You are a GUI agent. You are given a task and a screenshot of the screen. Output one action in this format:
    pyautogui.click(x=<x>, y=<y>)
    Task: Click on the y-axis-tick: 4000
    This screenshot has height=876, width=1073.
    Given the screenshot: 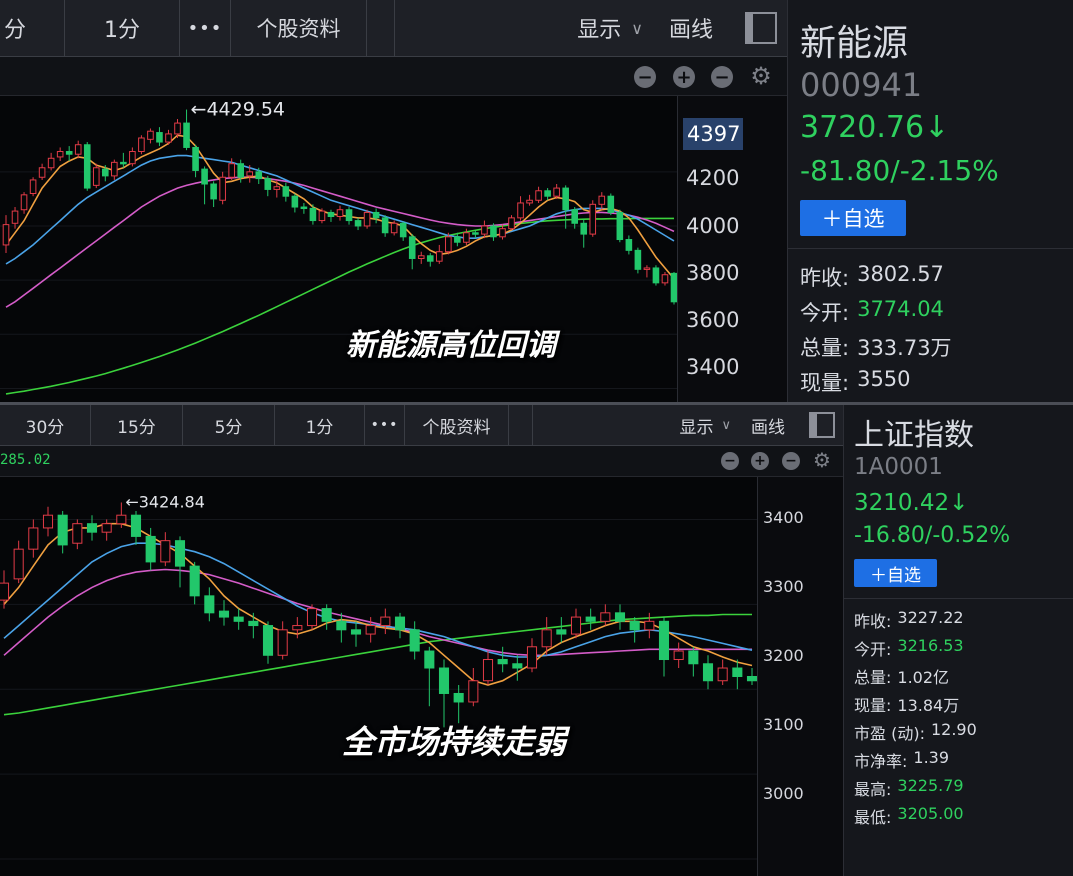 What is the action you would take?
    pyautogui.click(x=713, y=226)
    